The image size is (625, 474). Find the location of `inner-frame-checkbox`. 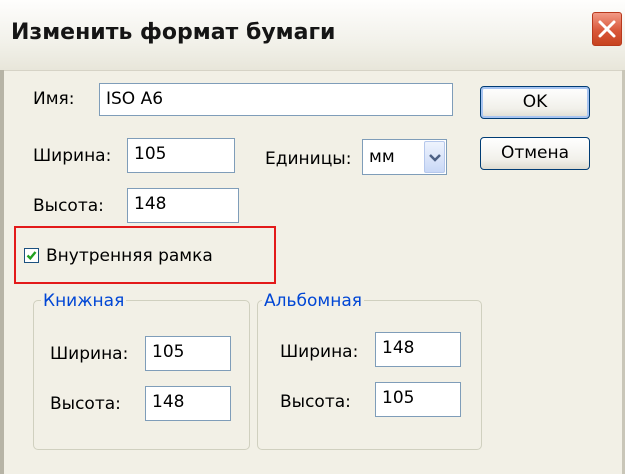

inner-frame-checkbox is located at coordinates (31, 255).